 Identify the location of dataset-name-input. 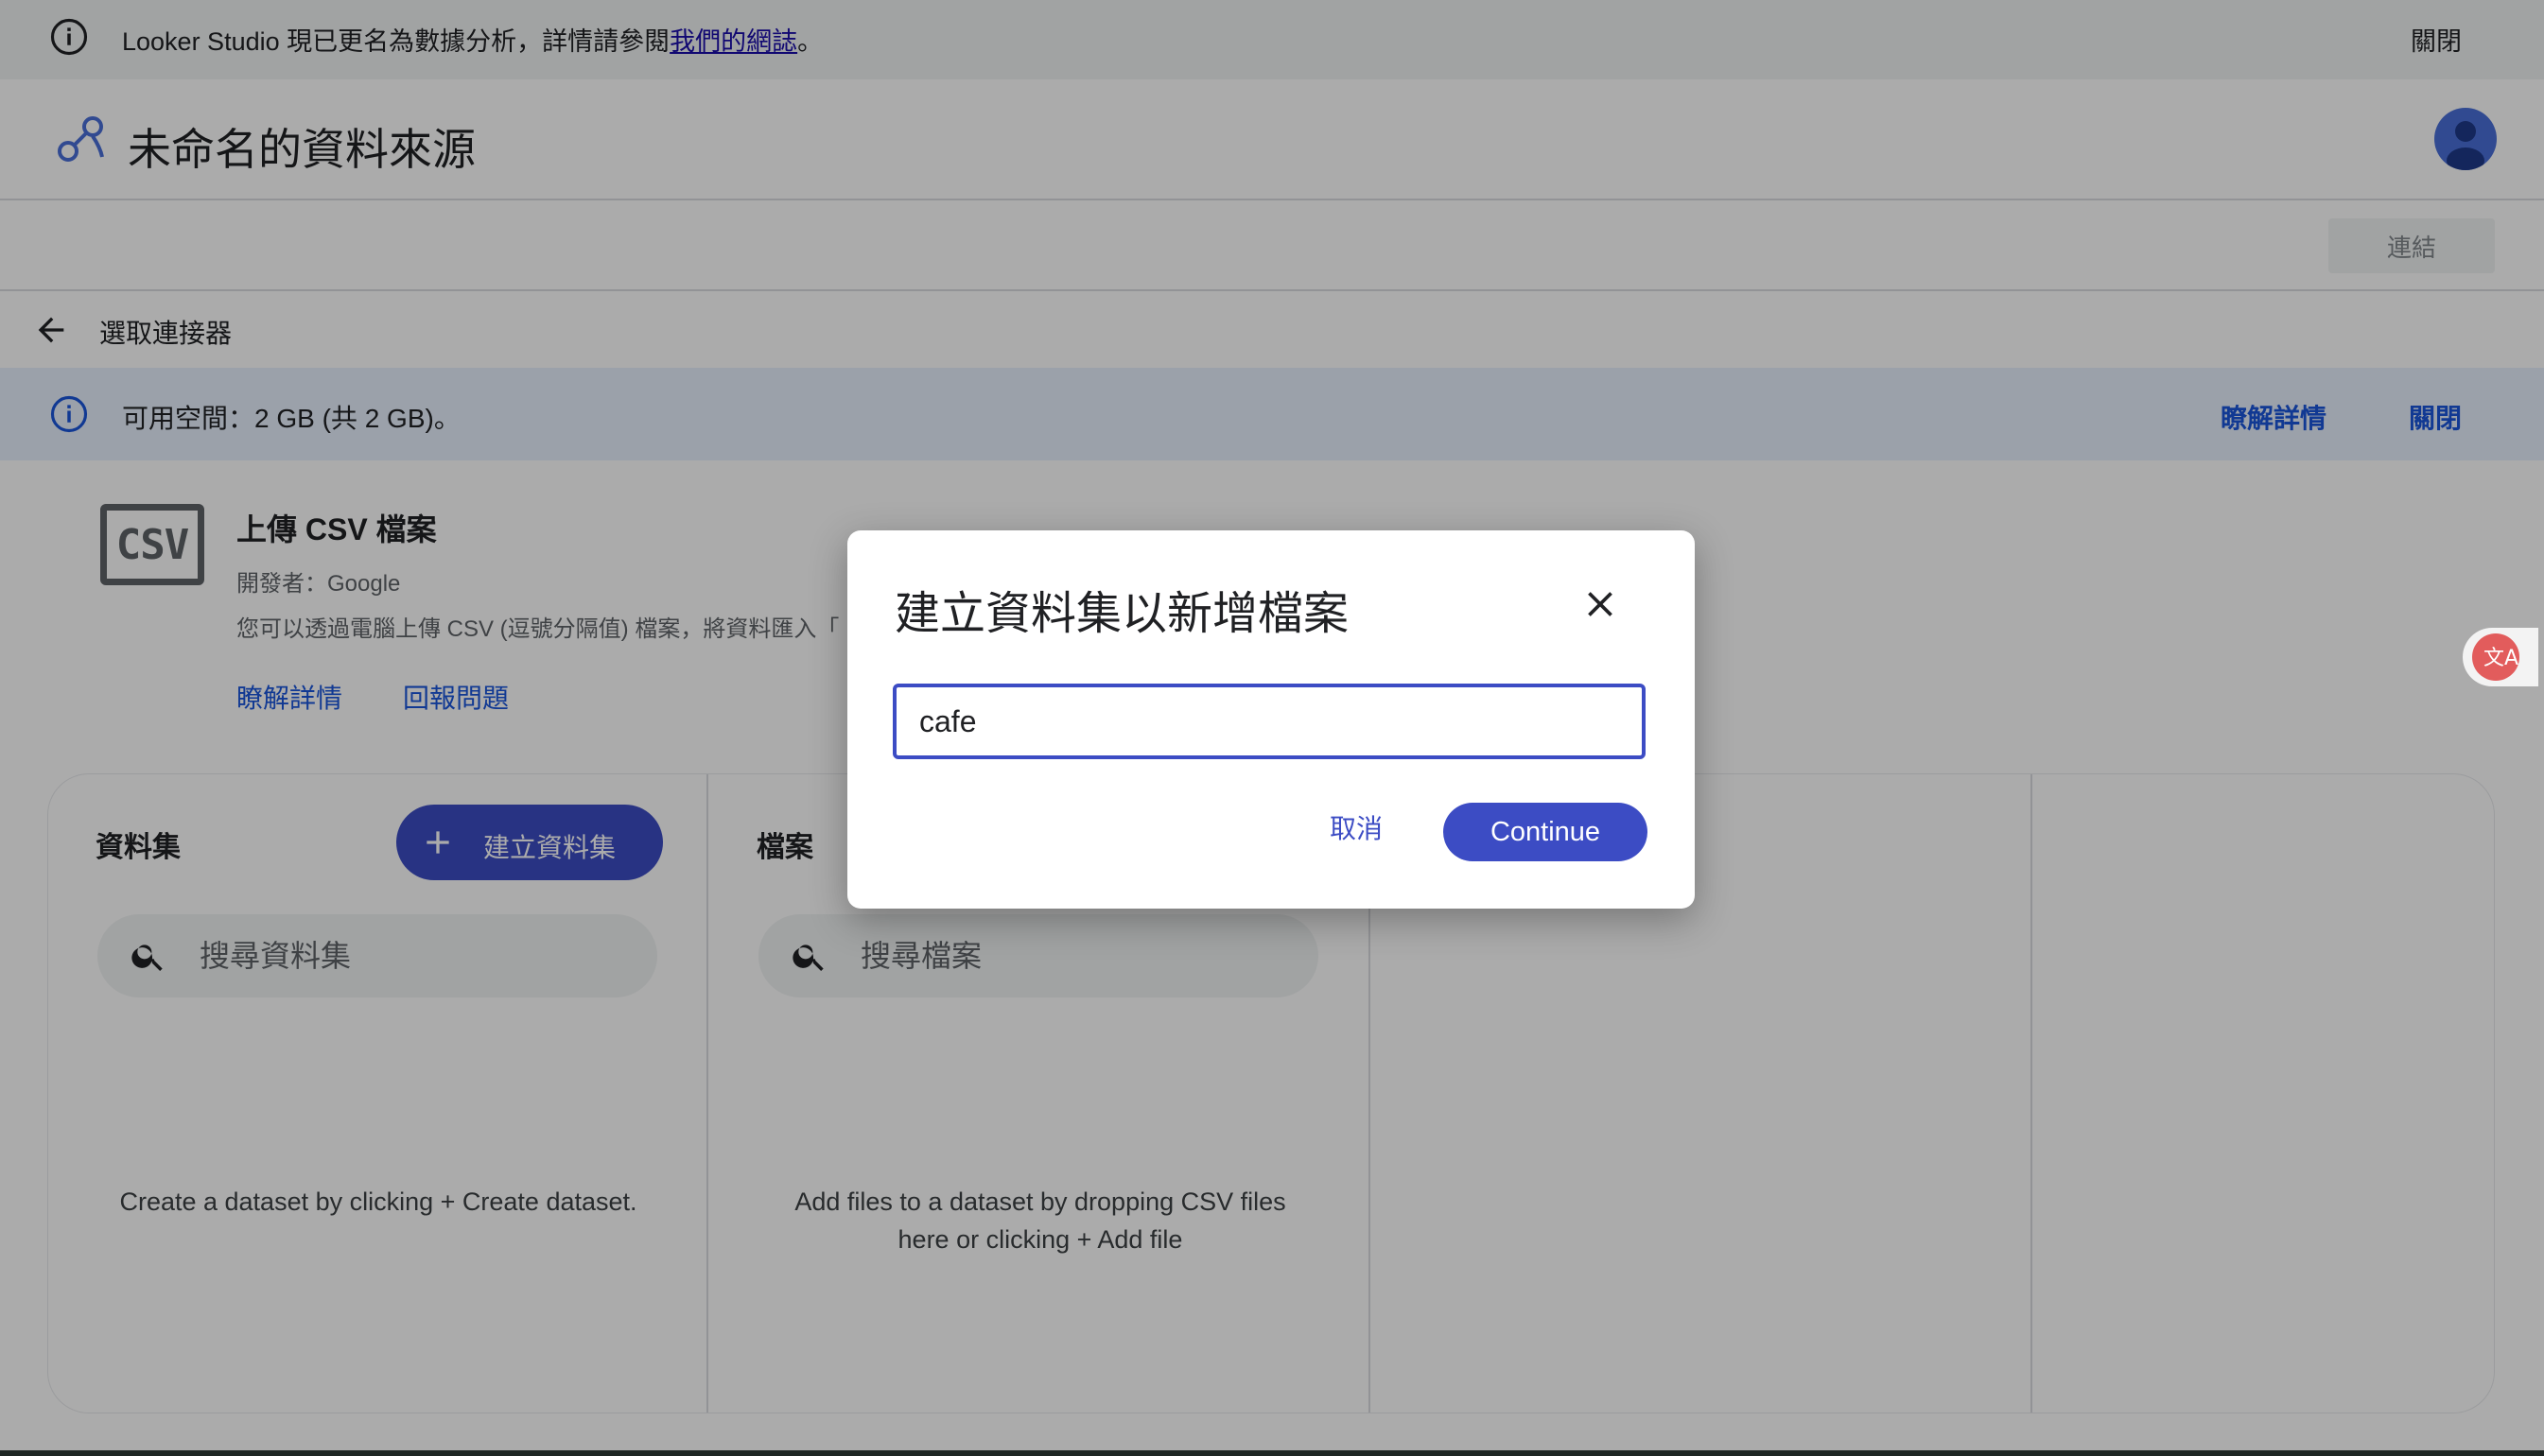
(1269, 721).